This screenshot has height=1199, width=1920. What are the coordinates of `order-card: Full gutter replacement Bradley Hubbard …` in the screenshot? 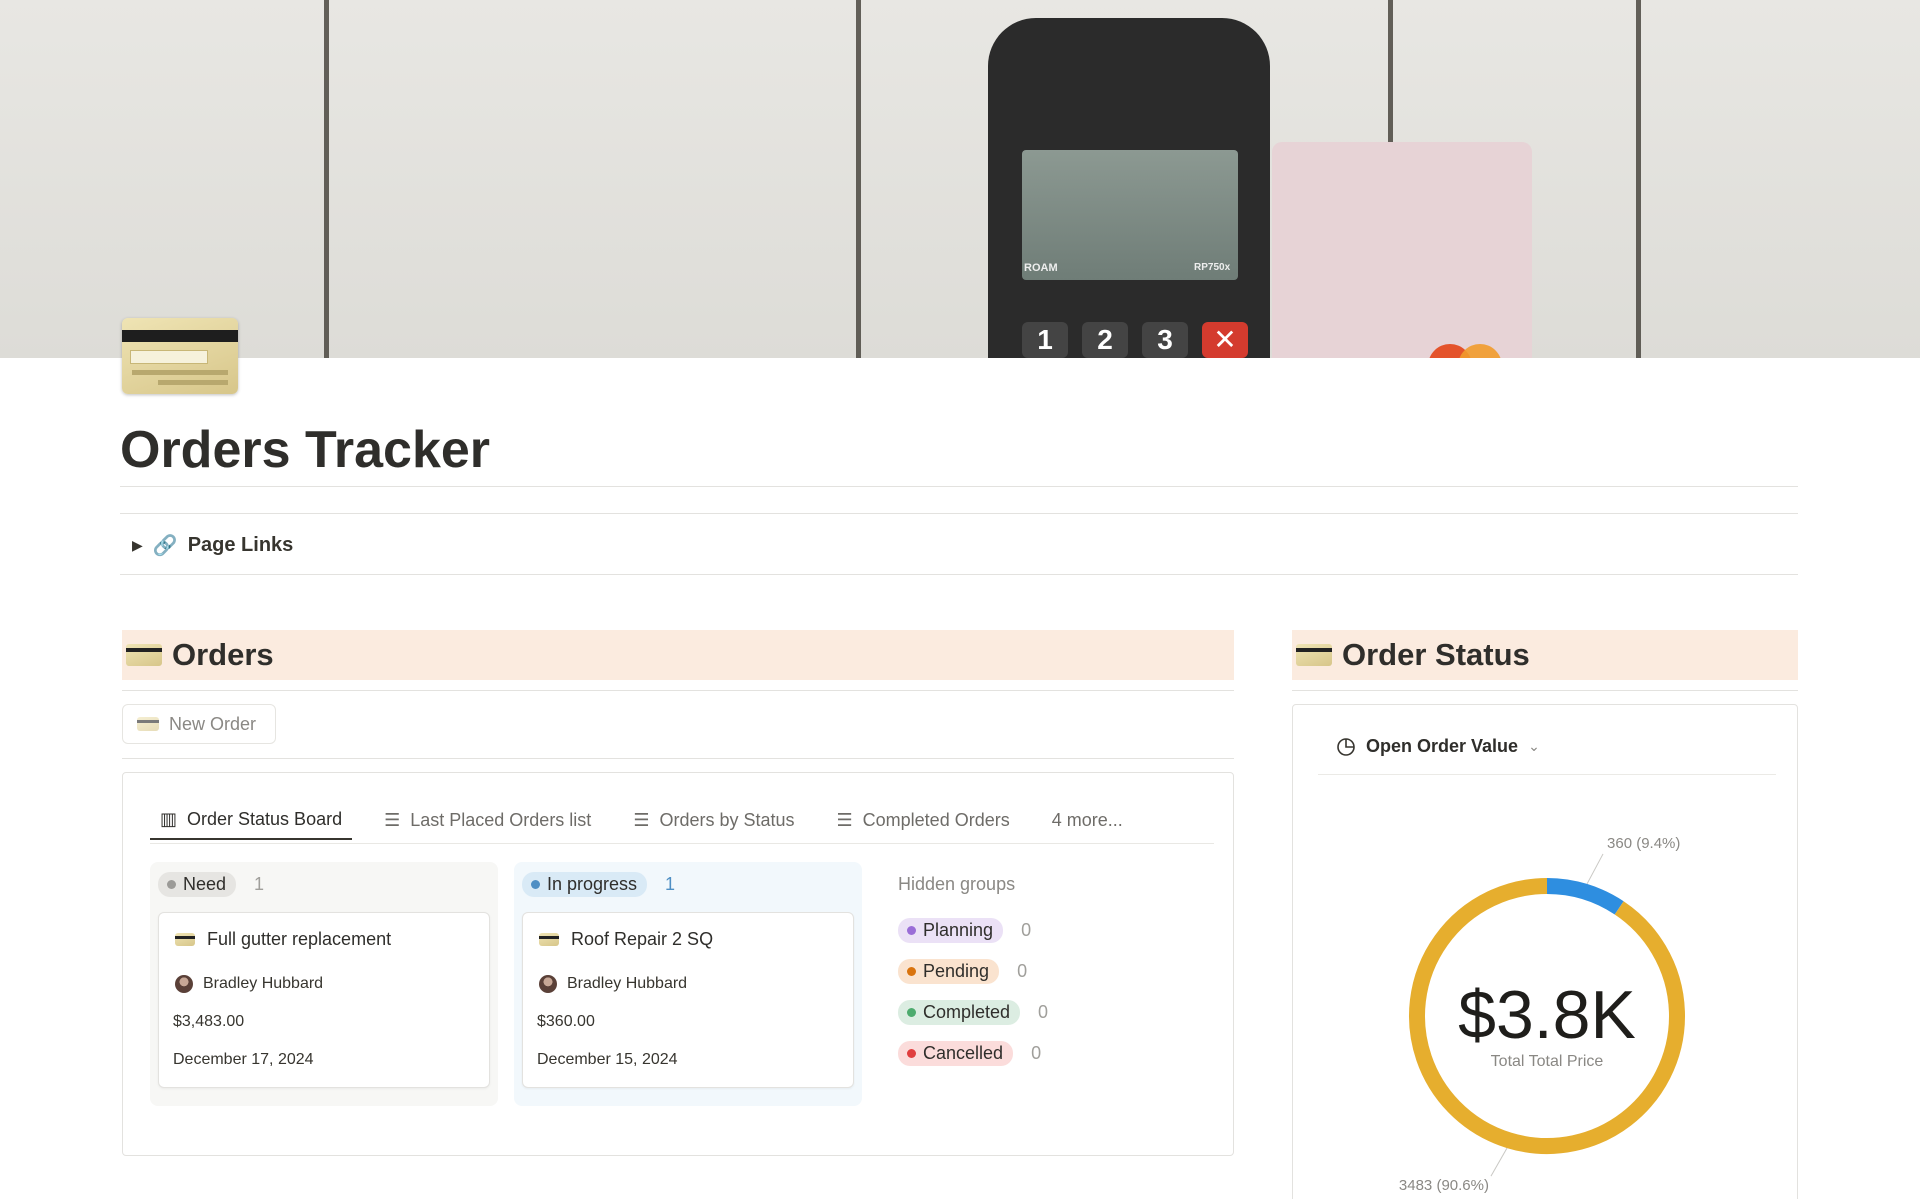 It's located at (324, 1000).